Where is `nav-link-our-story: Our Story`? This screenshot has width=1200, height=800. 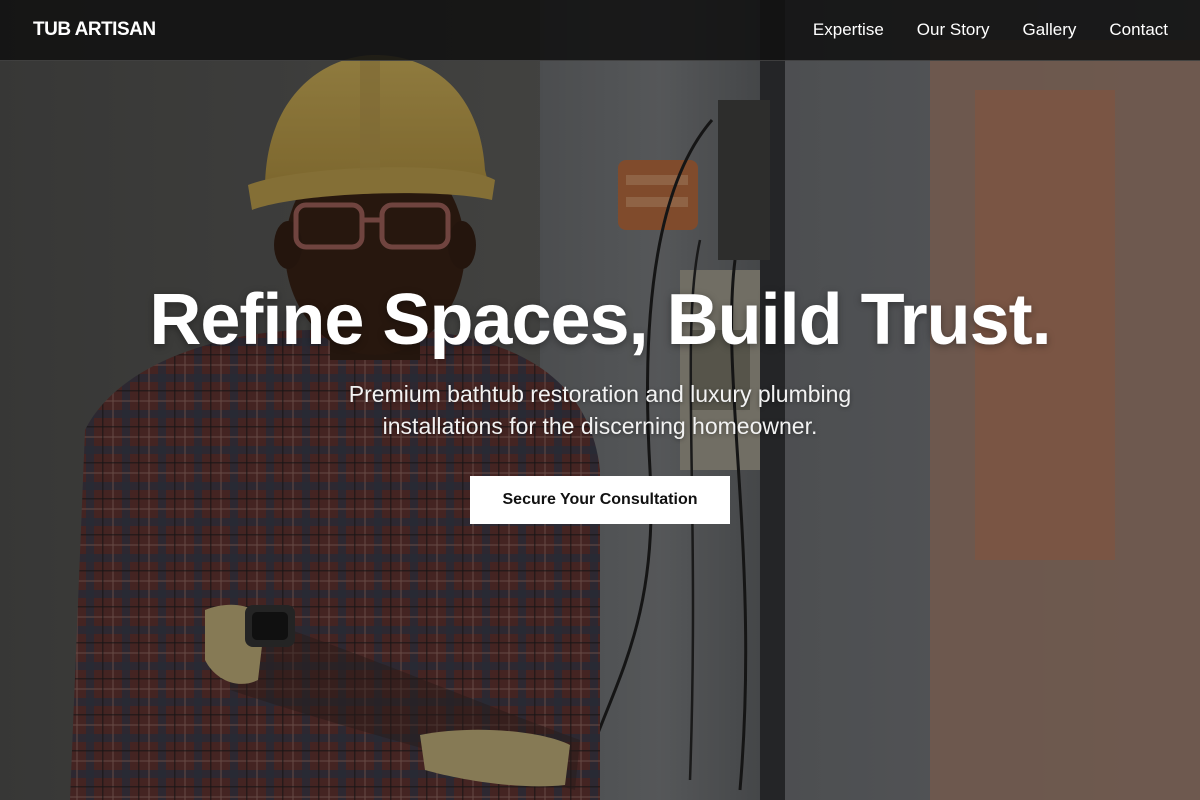
nav-link-our-story: Our Story is located at coordinates (953, 30).